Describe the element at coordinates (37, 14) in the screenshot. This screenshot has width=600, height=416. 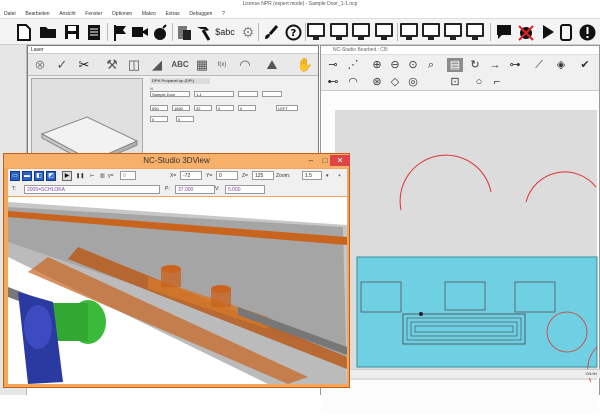
I see `menu-bearbeiten: Bearbeiten` at that location.